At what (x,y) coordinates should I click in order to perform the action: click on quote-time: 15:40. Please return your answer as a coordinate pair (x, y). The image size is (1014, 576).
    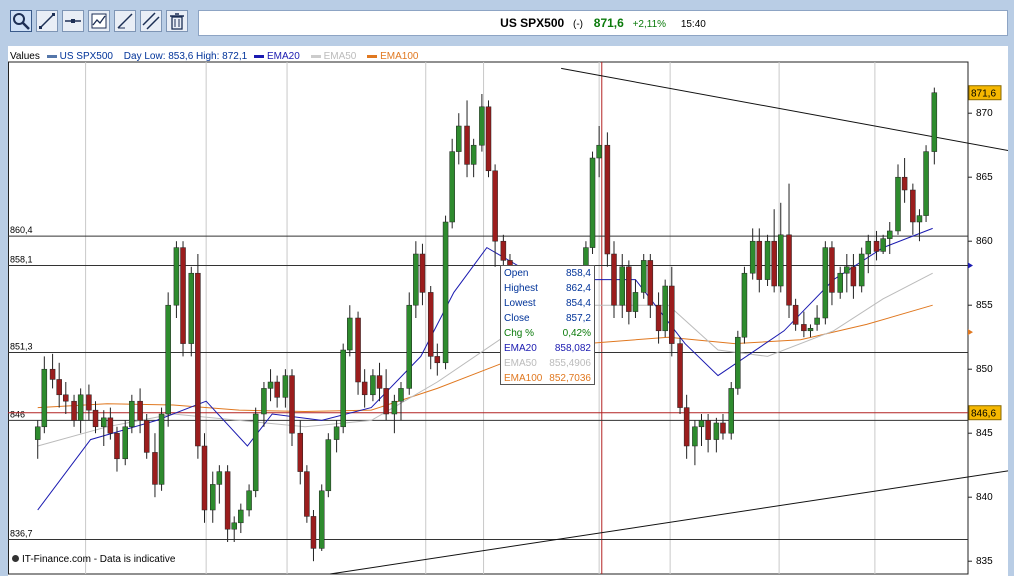
    Looking at the image, I should click on (693, 24).